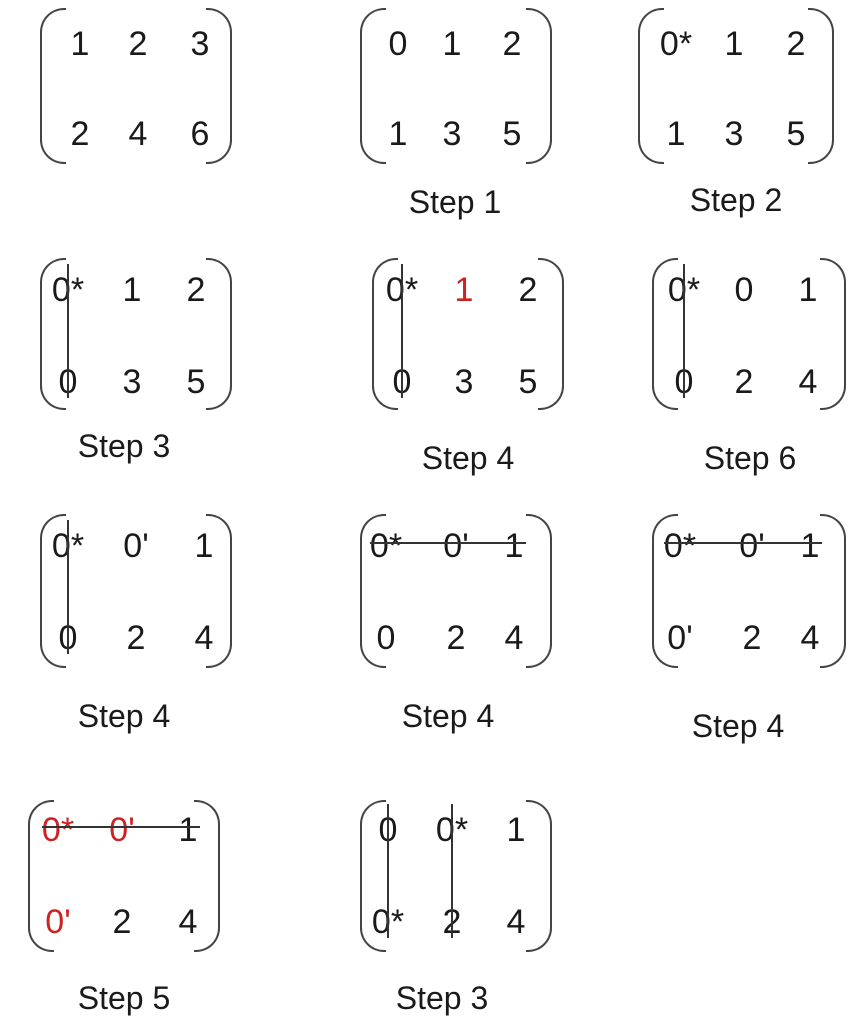  What do you see at coordinates (456, 876) in the screenshot?
I see `matrix-11: 00*10*24` at bounding box center [456, 876].